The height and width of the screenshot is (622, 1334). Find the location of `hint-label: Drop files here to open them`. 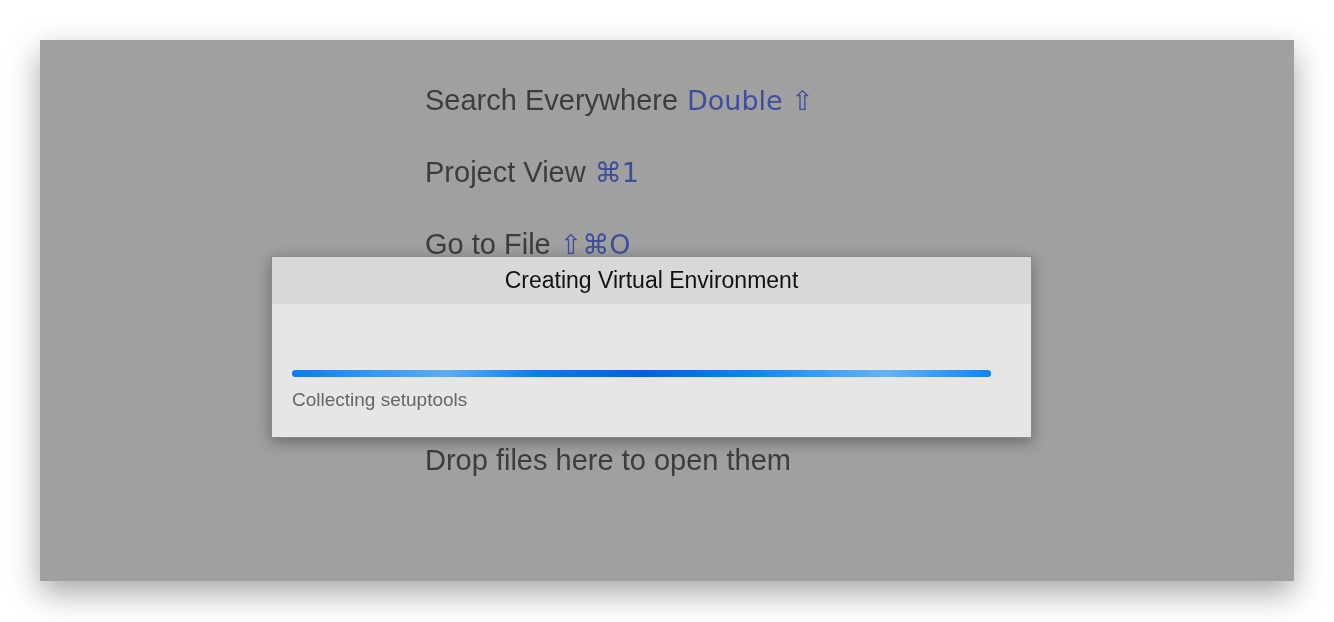

hint-label: Drop files here to open them is located at coordinates (608, 460).